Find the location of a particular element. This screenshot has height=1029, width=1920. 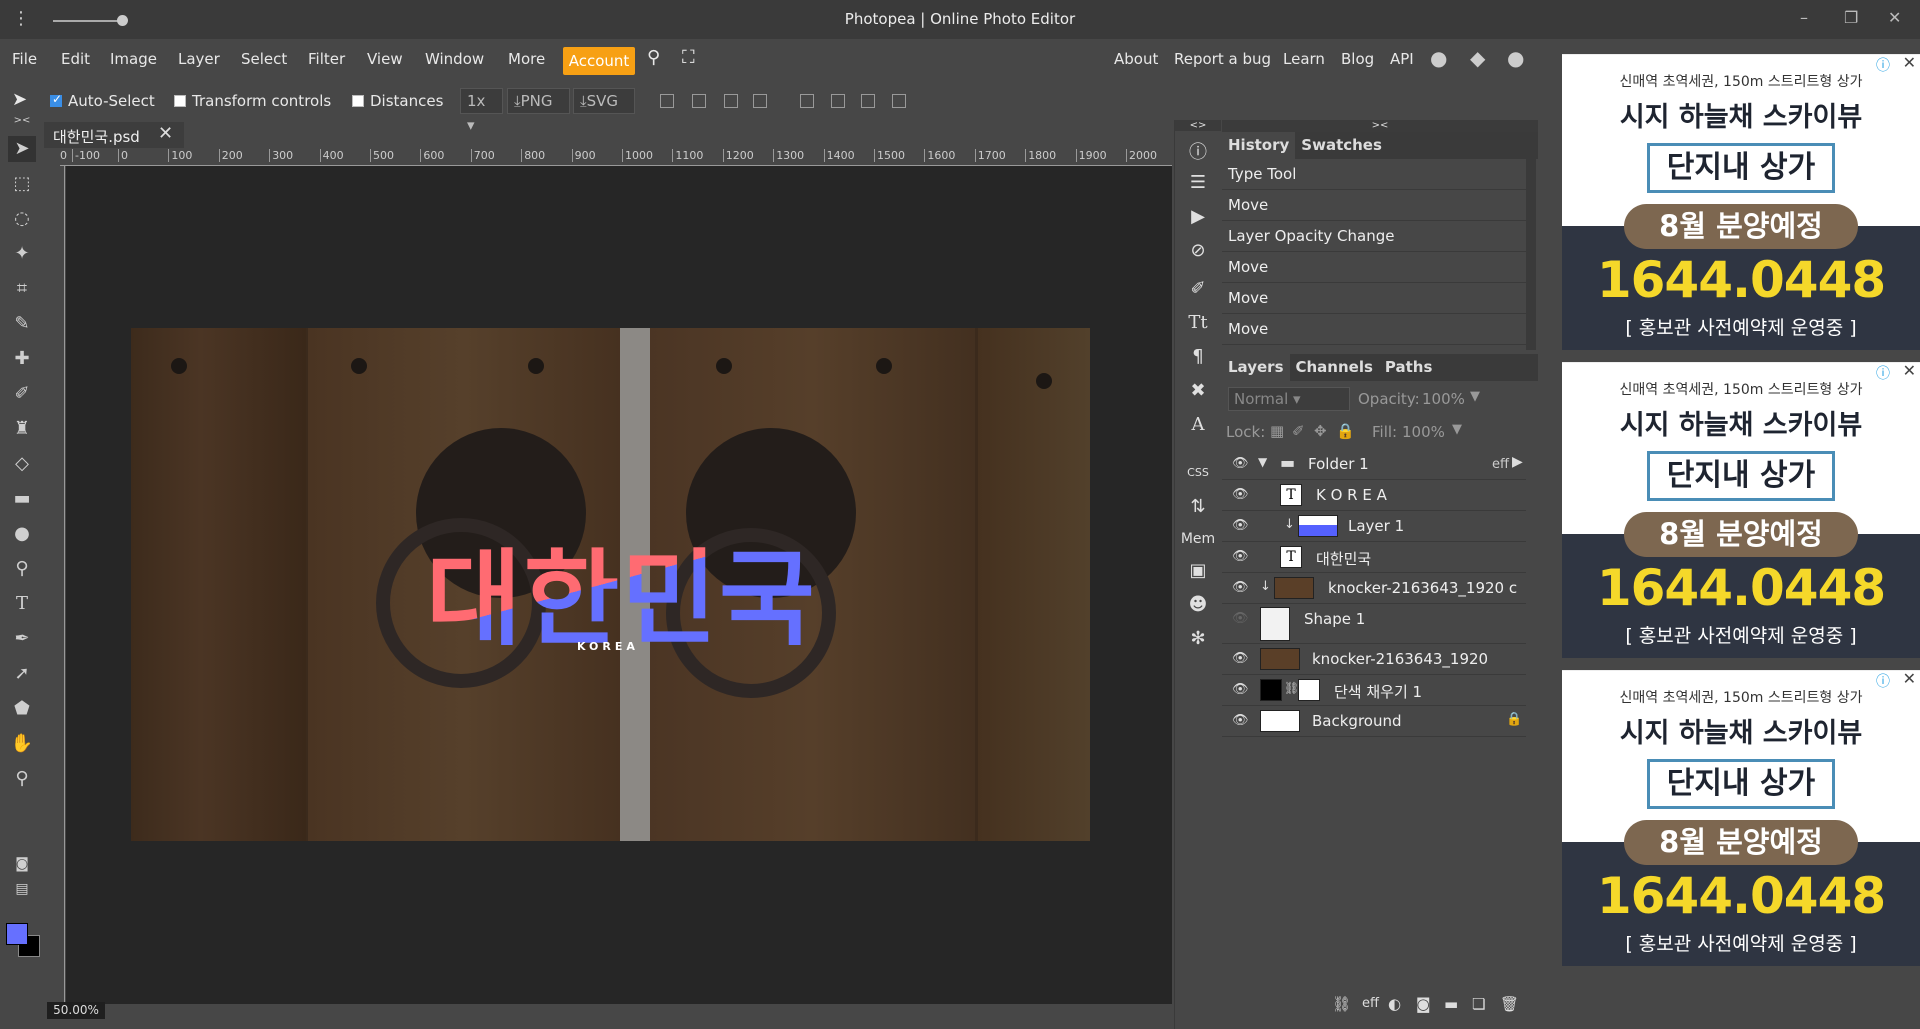

menu-filter: Filter is located at coordinates (326, 59).